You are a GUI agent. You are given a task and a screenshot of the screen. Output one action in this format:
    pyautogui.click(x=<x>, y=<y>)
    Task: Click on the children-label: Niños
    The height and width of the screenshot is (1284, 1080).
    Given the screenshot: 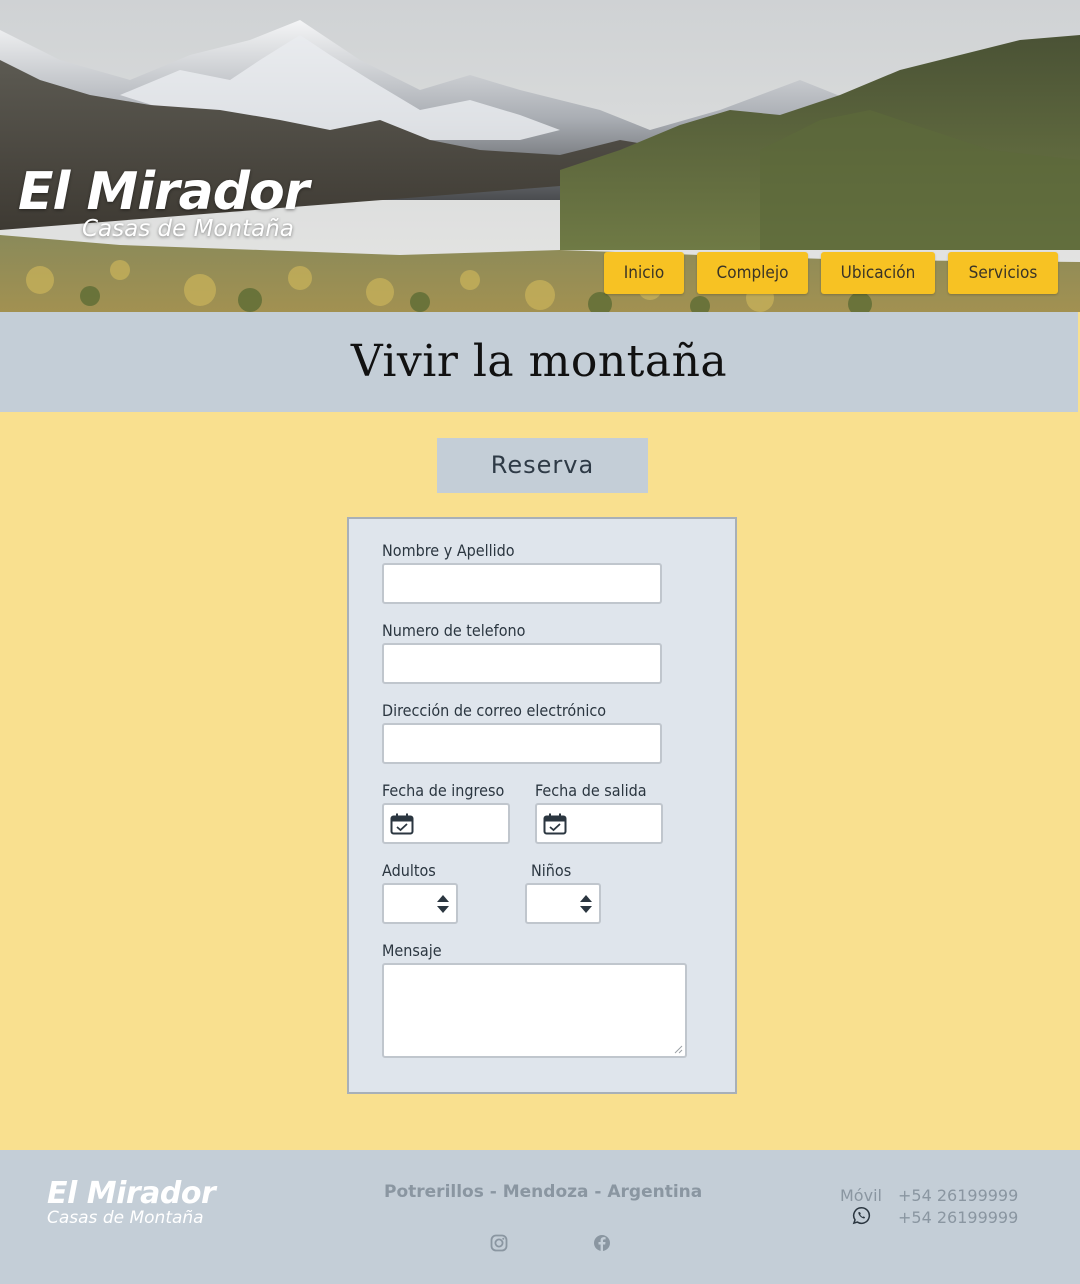 What is the action you would take?
    pyautogui.click(x=551, y=870)
    